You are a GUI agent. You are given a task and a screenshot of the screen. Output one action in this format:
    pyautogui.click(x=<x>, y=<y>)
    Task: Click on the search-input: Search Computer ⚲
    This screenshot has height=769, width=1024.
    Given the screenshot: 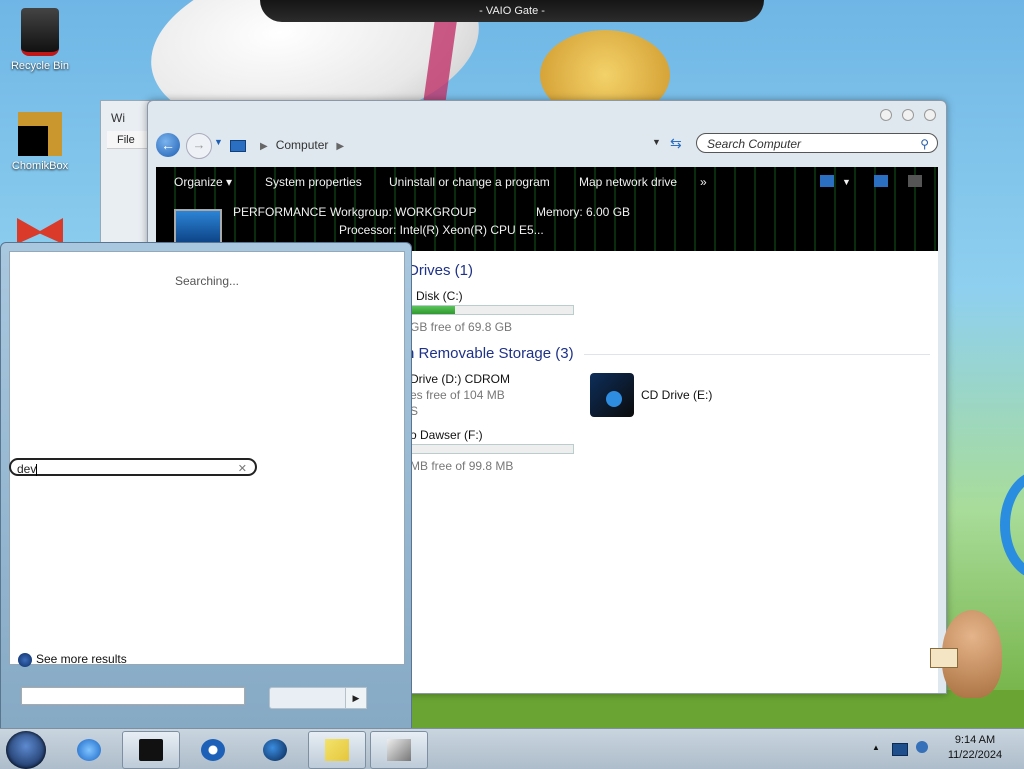 What is the action you would take?
    pyautogui.click(x=817, y=143)
    